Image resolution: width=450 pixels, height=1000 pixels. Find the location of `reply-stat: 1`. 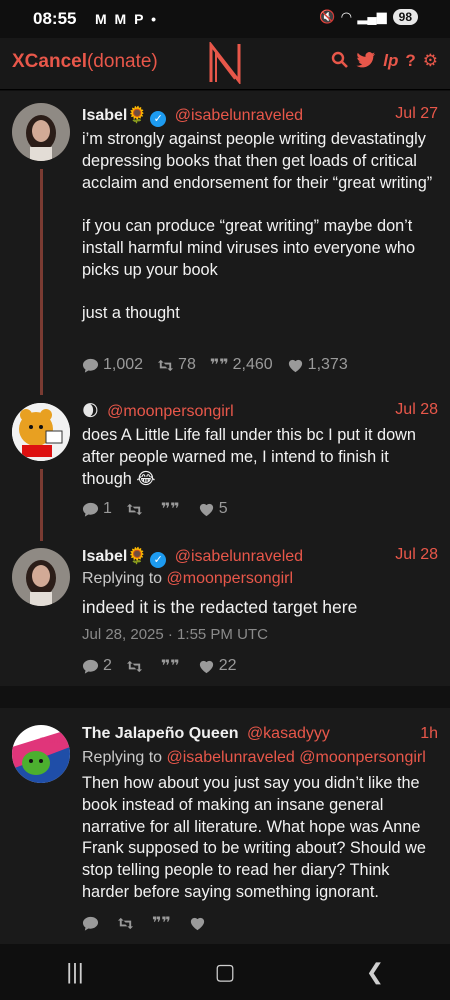

reply-stat: 1 is located at coordinates (97, 509).